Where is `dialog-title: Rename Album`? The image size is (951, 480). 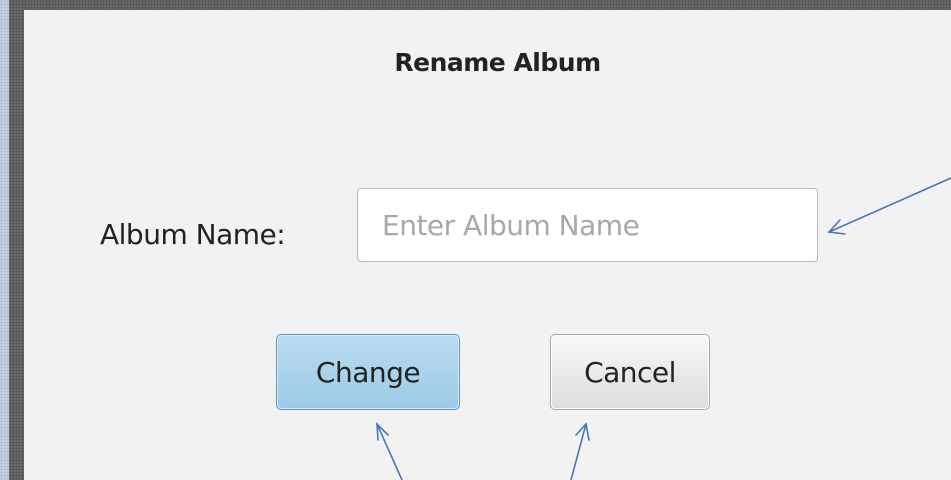
dialog-title: Rename Album is located at coordinates (497, 62).